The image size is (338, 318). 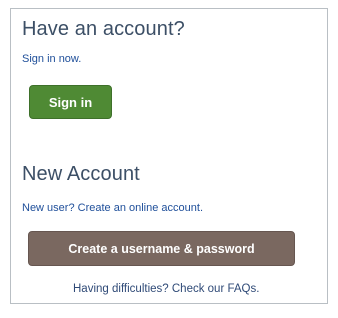 What do you see at coordinates (166, 289) in the screenshot?
I see `faq-help-link: Having difficulties? Check our FAQs.` at bounding box center [166, 289].